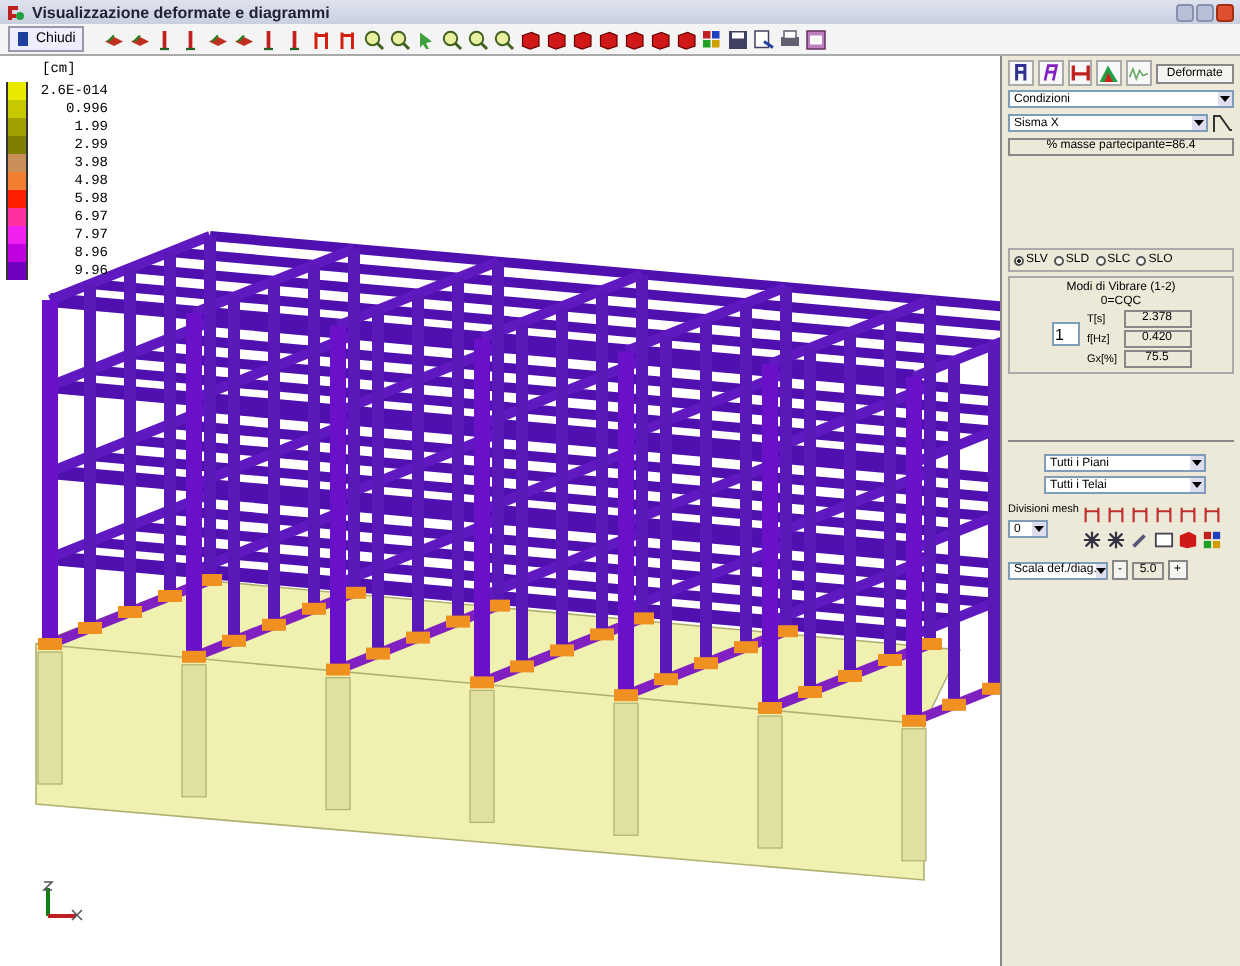 The image size is (1240, 966). What do you see at coordinates (24, 39) in the screenshot?
I see `door-icon` at bounding box center [24, 39].